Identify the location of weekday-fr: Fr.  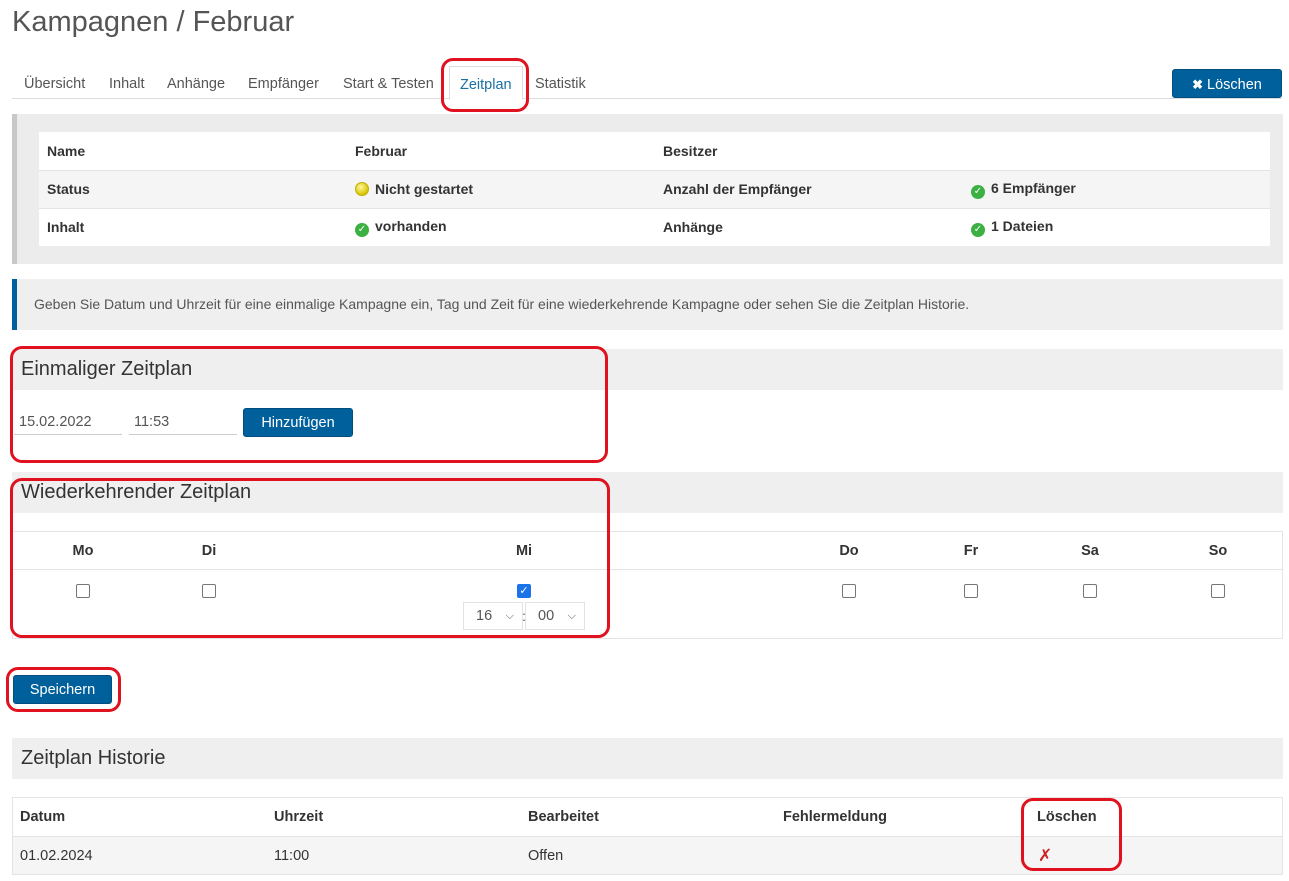
(971, 551).